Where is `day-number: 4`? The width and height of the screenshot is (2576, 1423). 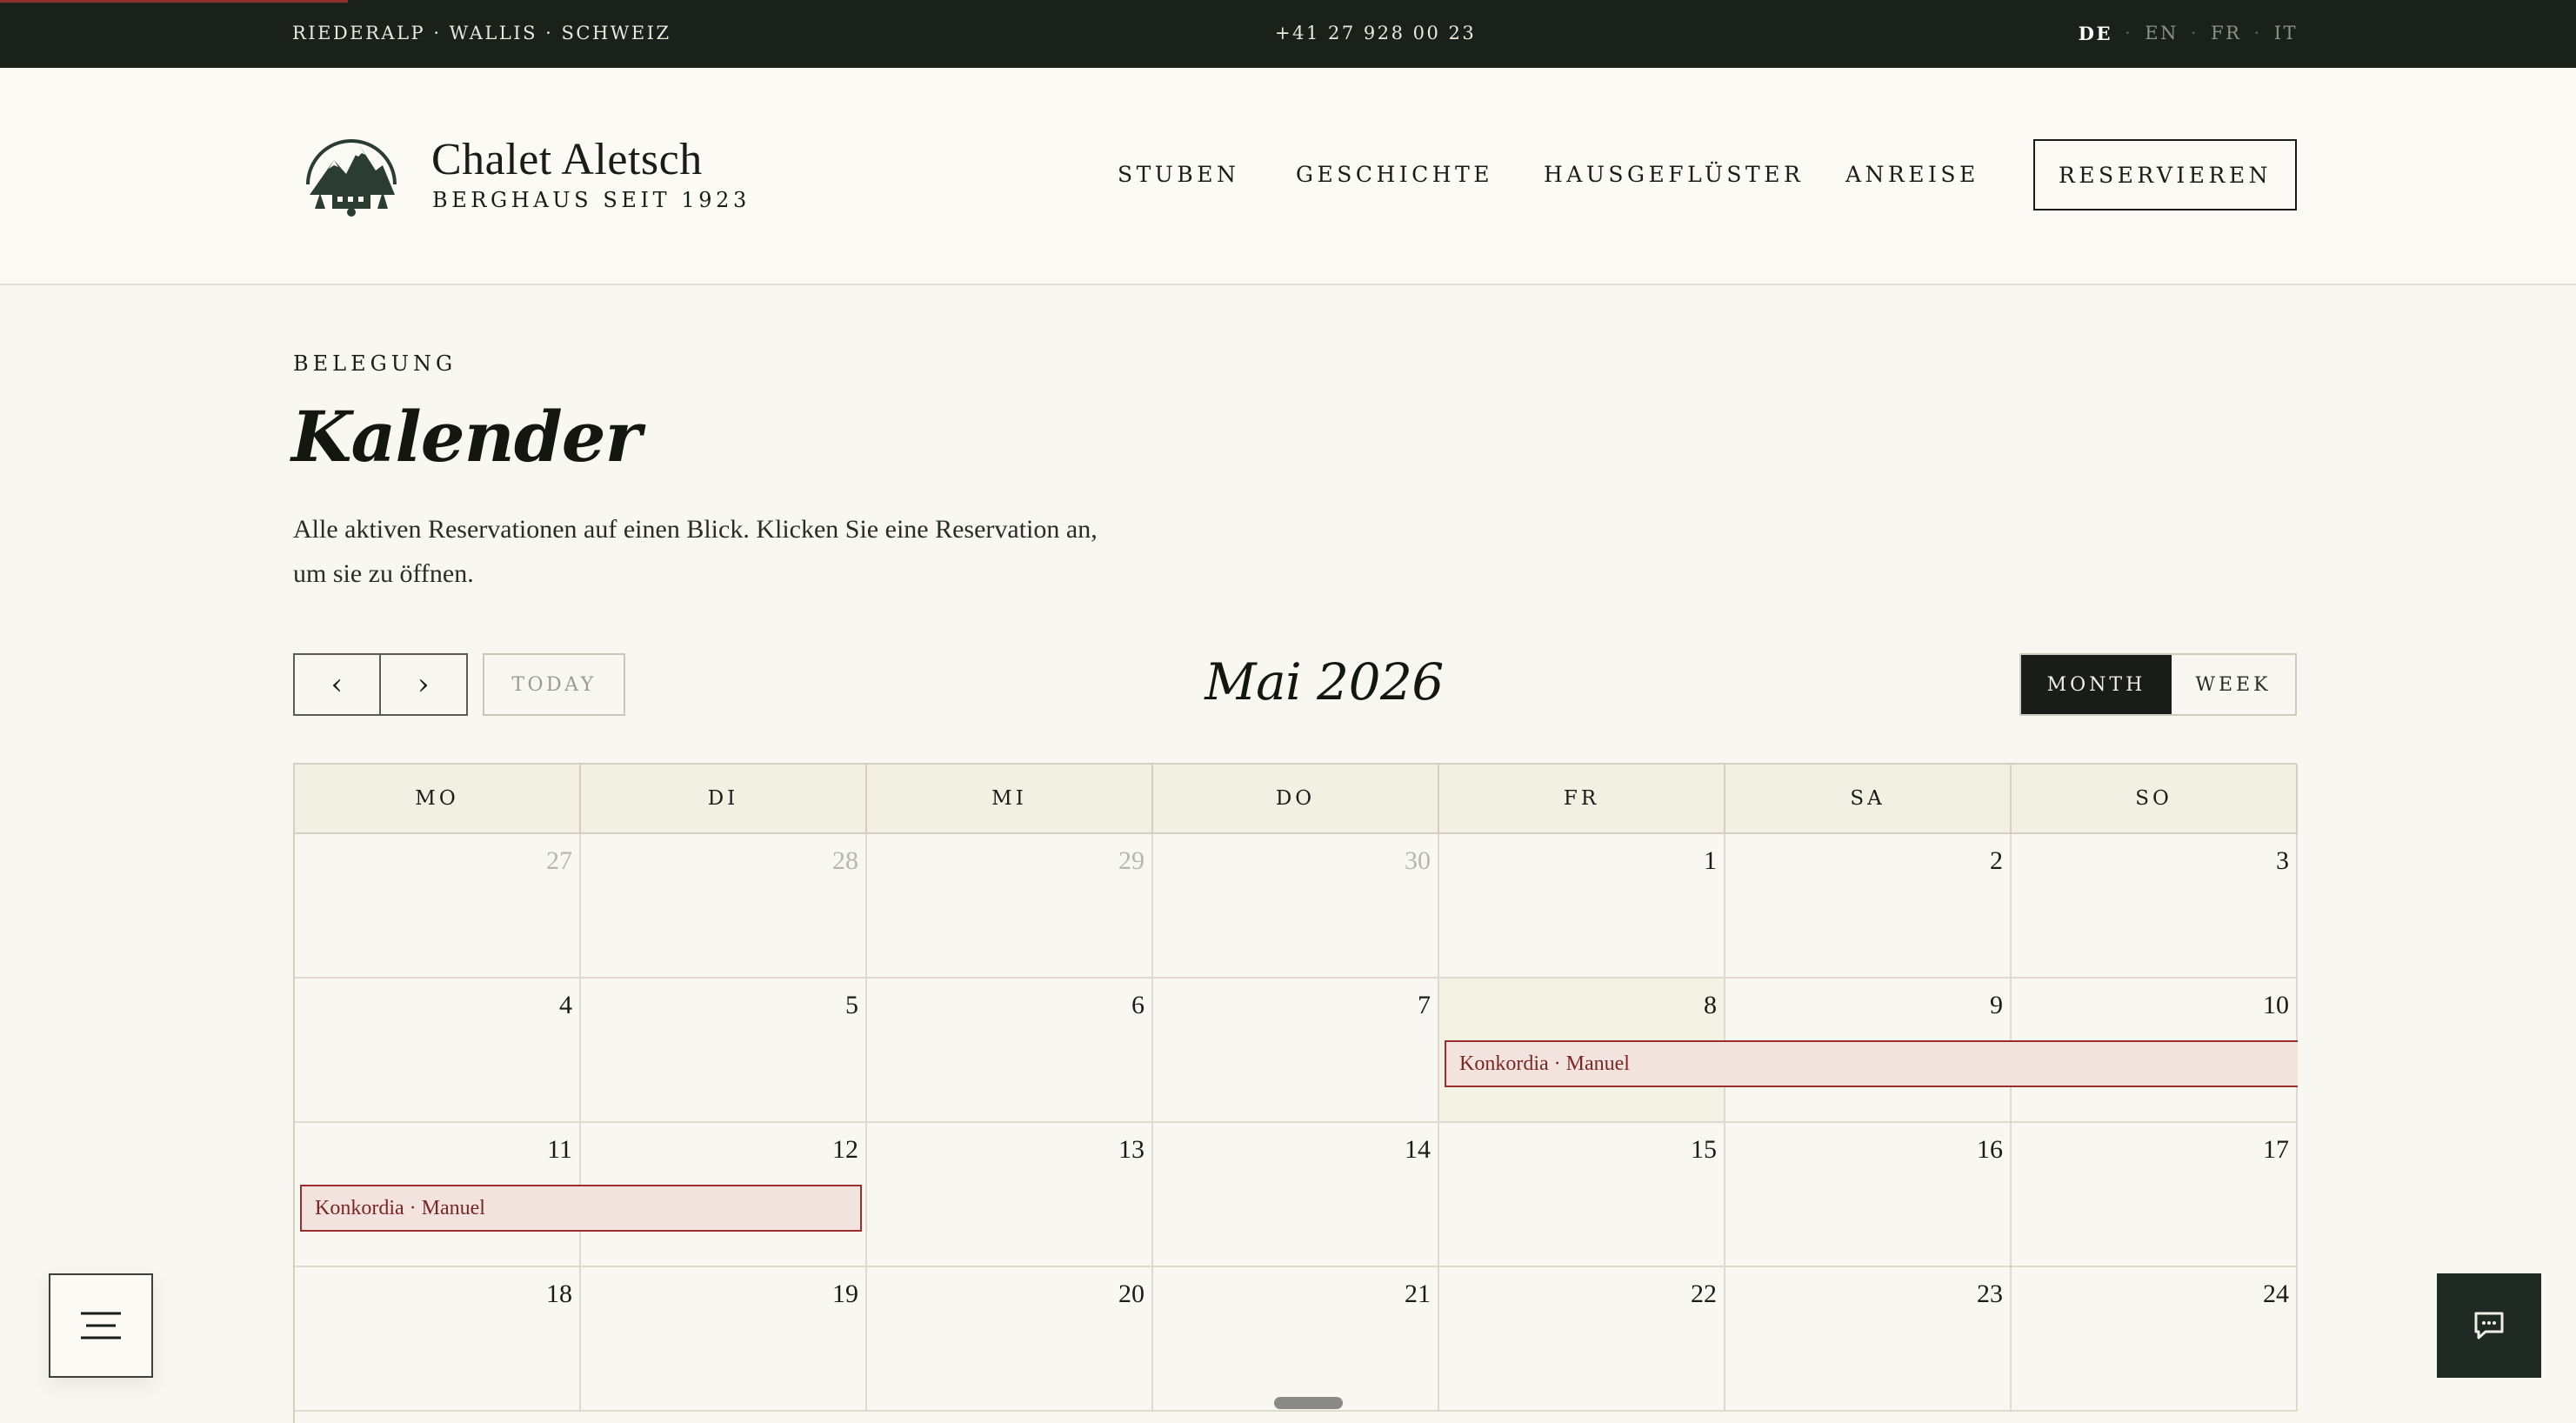 day-number: 4 is located at coordinates (565, 1005).